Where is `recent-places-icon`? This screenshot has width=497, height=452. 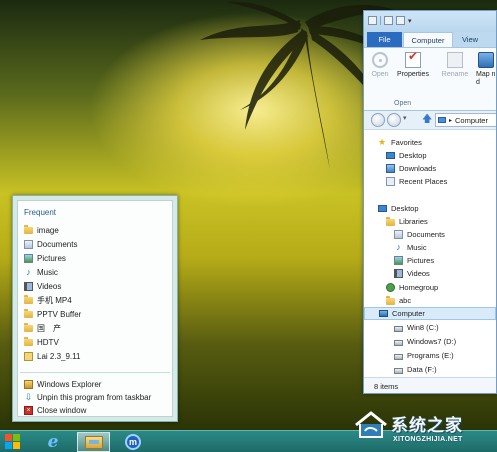 recent-places-icon is located at coordinates (390, 181).